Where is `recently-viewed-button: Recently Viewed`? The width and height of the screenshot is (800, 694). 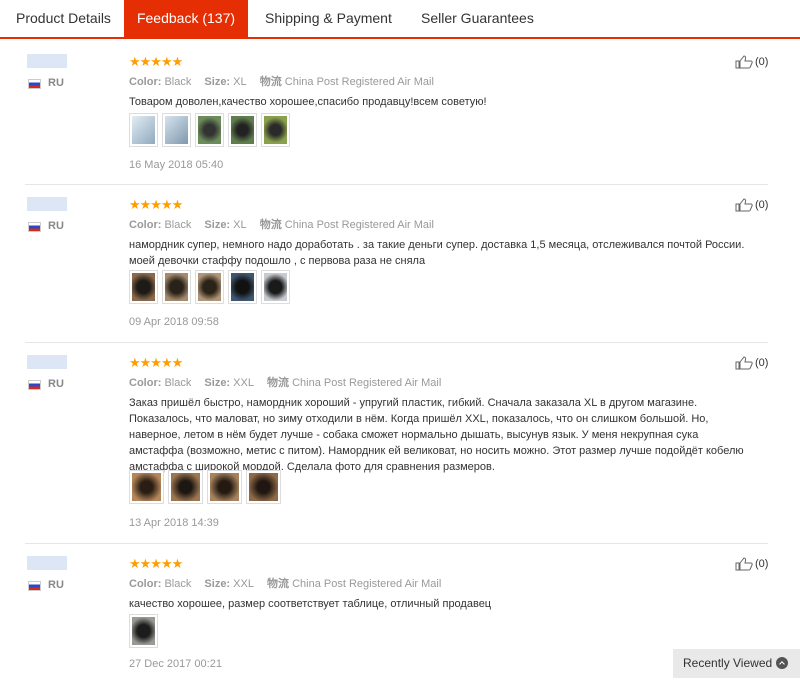 recently-viewed-button: Recently Viewed is located at coordinates (736, 663).